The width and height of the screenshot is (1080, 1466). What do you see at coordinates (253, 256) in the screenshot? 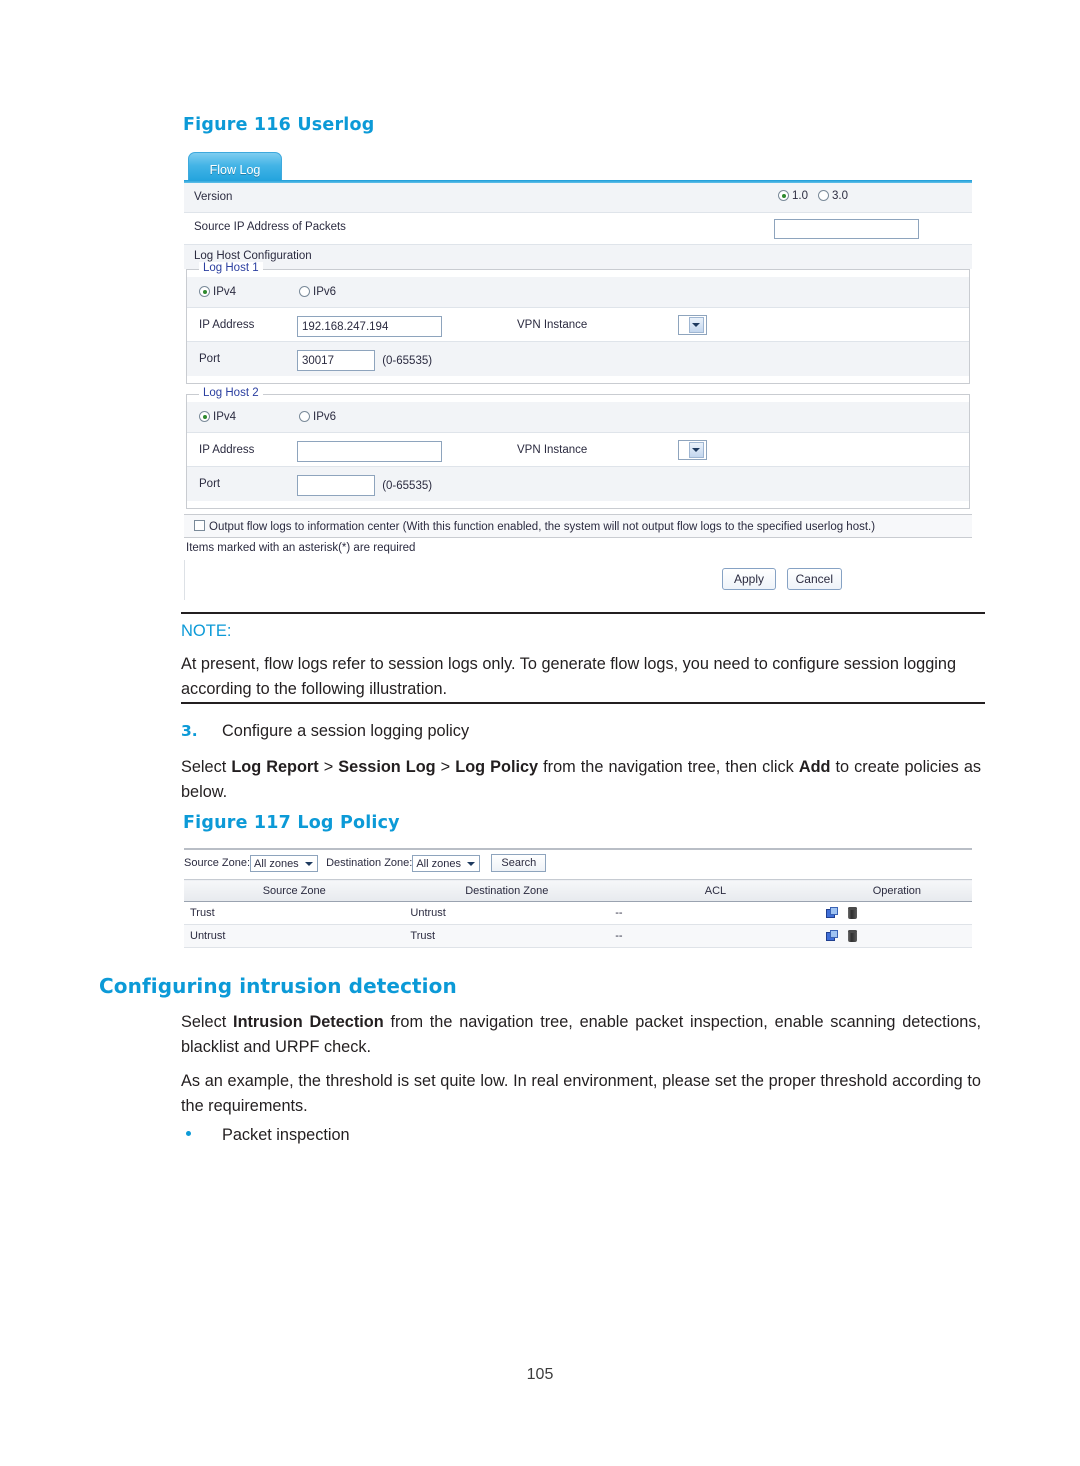
I see `log-host-configuration-label: Log Host Configuration` at bounding box center [253, 256].